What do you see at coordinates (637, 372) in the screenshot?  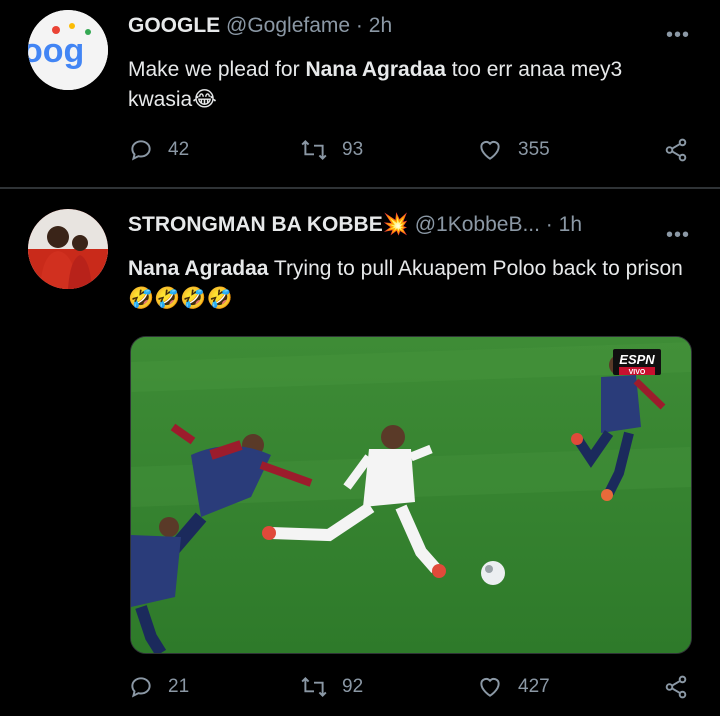 I see `live-badge-text: VIVO` at bounding box center [637, 372].